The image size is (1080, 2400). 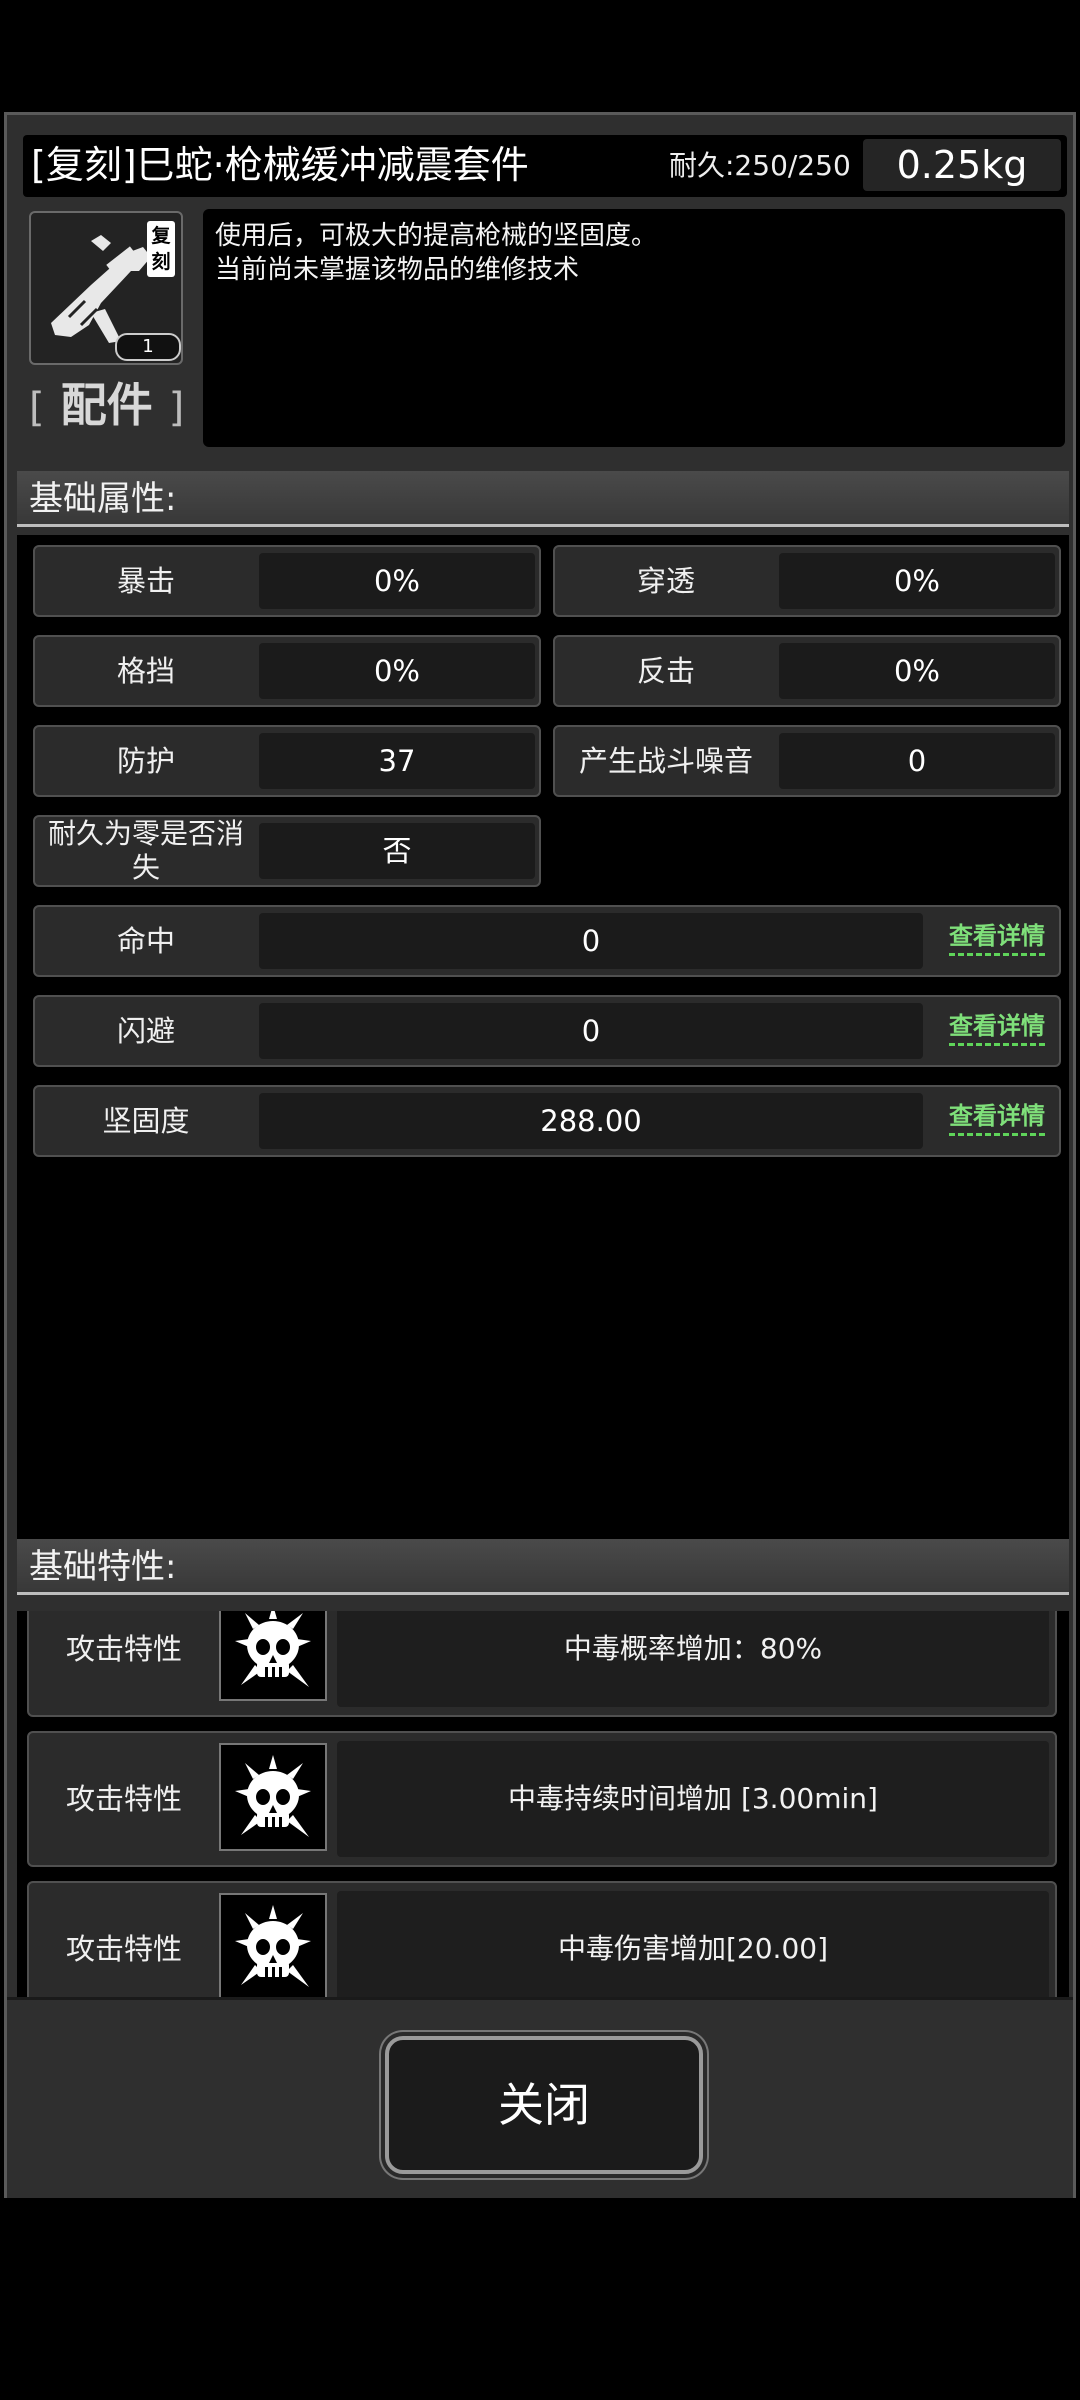 I want to click on attr-penetration: 穿透 0%, so click(x=807, y=581).